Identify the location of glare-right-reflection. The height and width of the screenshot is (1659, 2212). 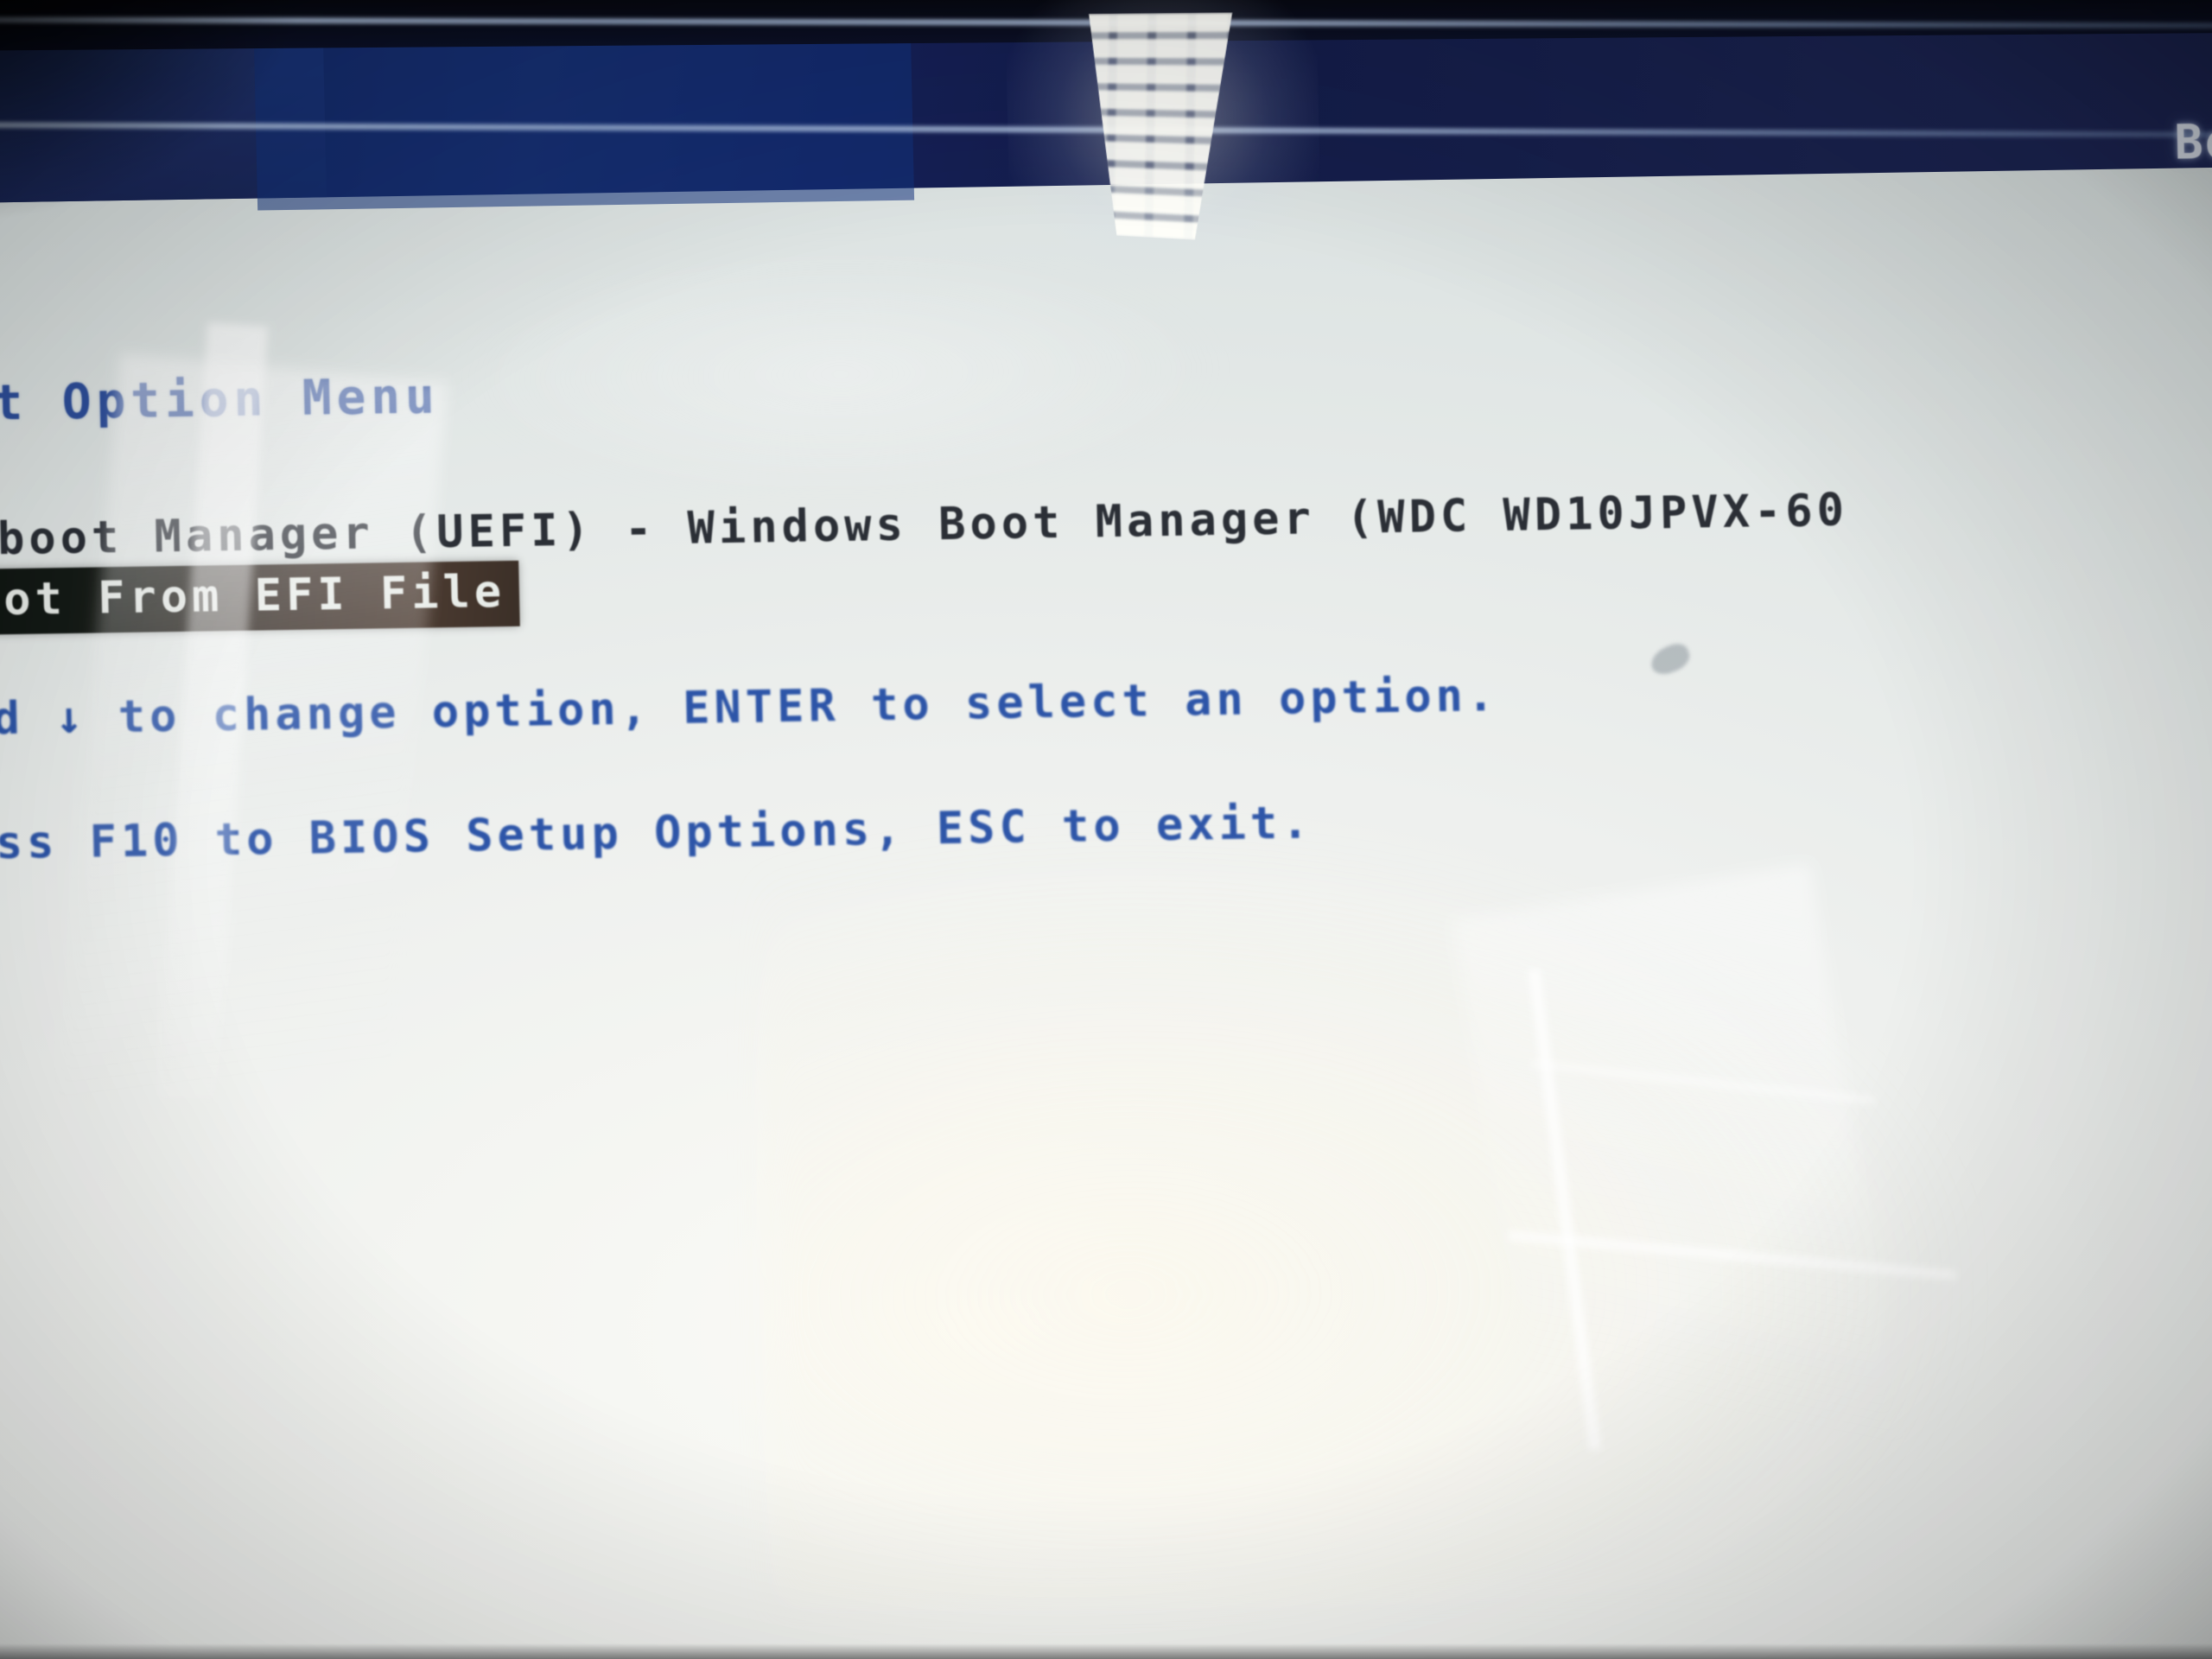
(1679, 1190).